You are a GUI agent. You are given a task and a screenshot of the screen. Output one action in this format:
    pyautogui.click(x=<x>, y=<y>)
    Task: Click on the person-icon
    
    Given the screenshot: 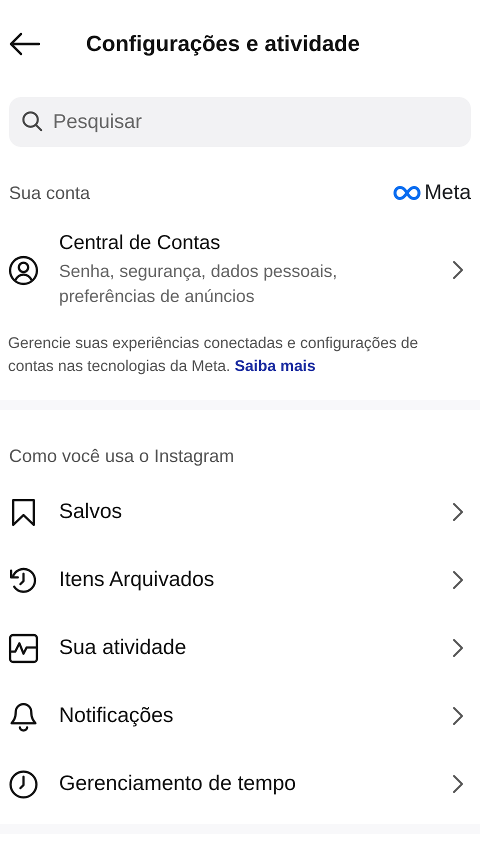 What is the action you would take?
    pyautogui.click(x=23, y=270)
    